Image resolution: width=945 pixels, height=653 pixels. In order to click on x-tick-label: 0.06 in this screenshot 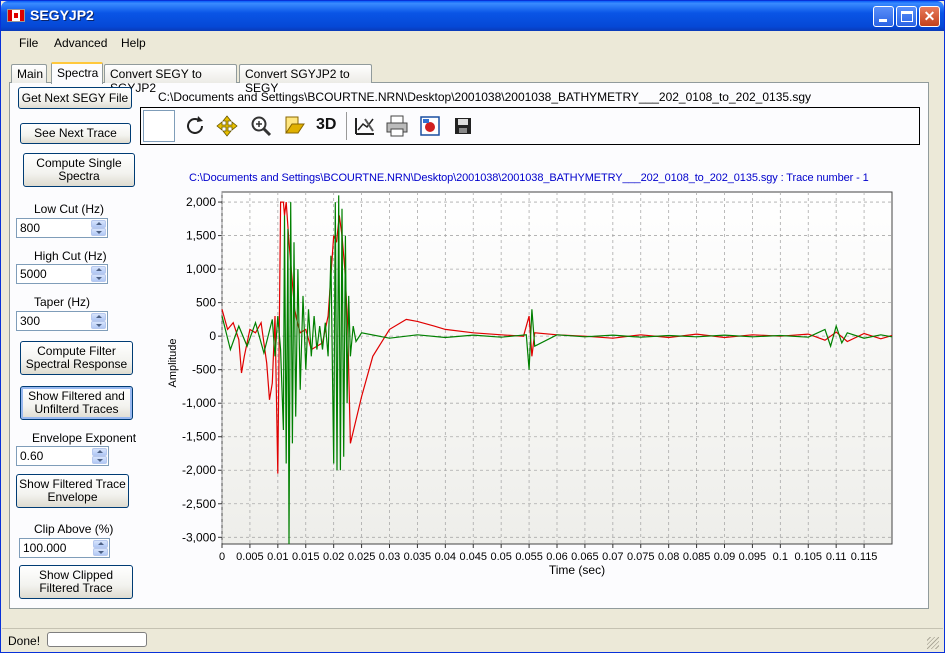, I will do `click(556, 557)`.